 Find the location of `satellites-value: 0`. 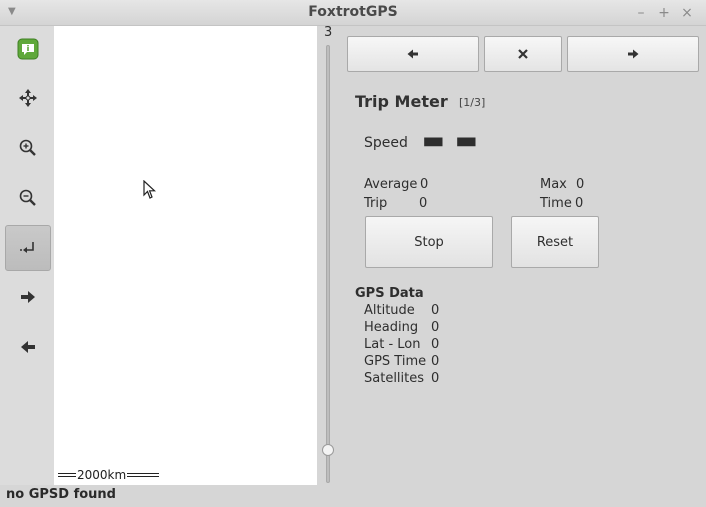

satellites-value: 0 is located at coordinates (435, 378).